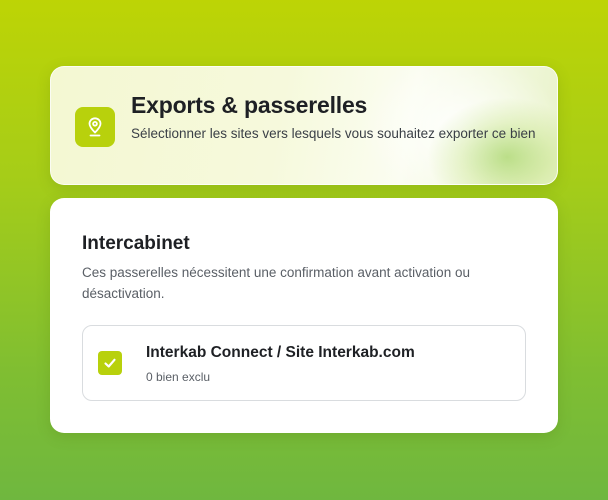  What do you see at coordinates (249, 105) in the screenshot?
I see `page-title: Exports & passerelles` at bounding box center [249, 105].